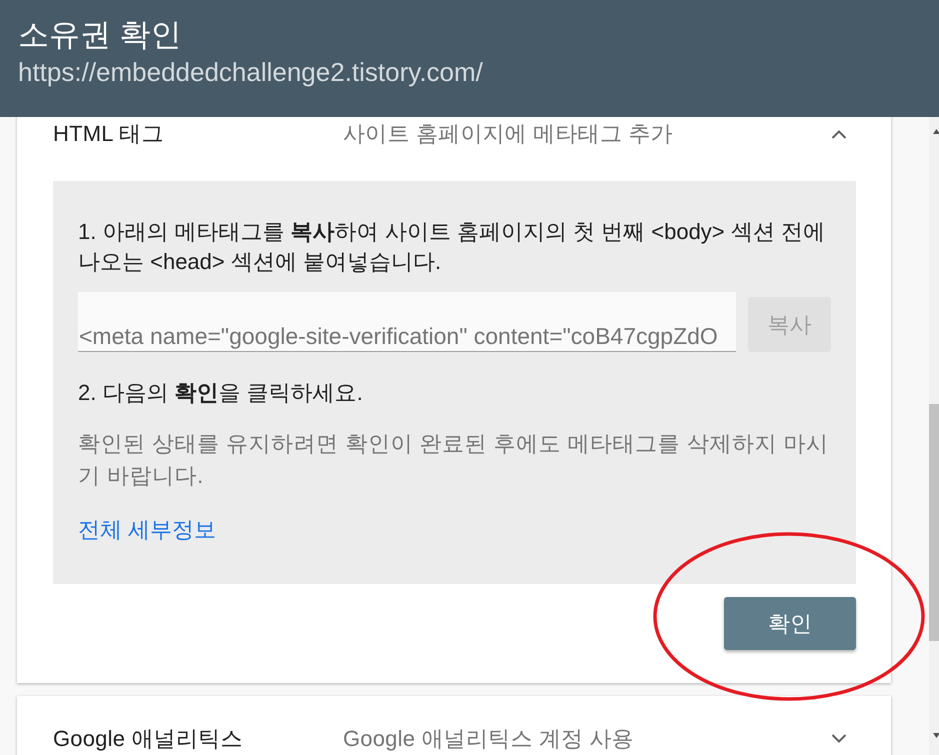 Image resolution: width=939 pixels, height=755 pixels. I want to click on chevron-up-icon, so click(839, 134).